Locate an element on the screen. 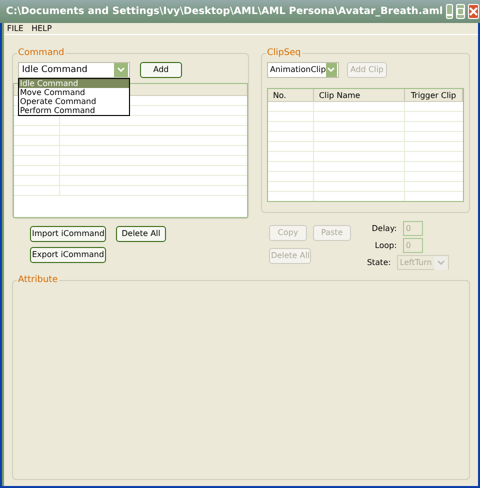 The height and width of the screenshot is (488, 480). button: Delete All is located at coordinates (141, 234).